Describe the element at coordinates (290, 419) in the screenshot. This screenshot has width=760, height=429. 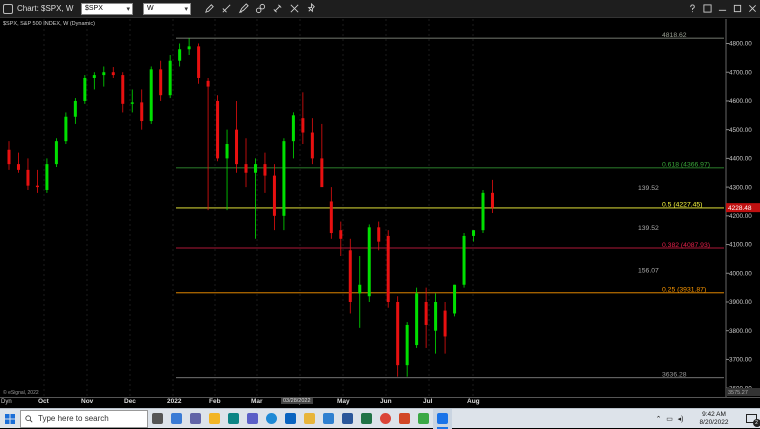
I see `outlook-icon` at that location.